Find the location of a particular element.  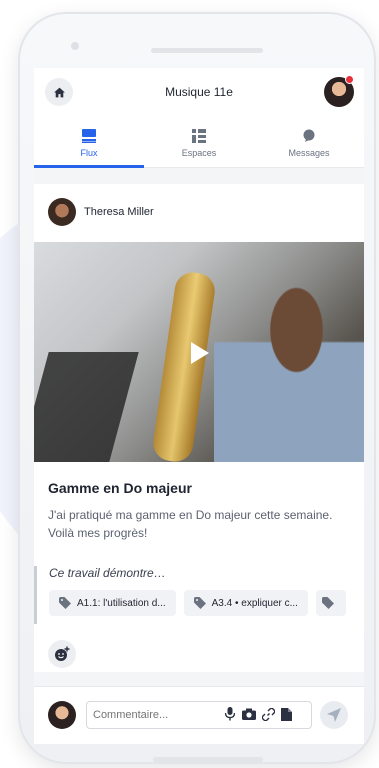

microphone-icon is located at coordinates (230, 714).